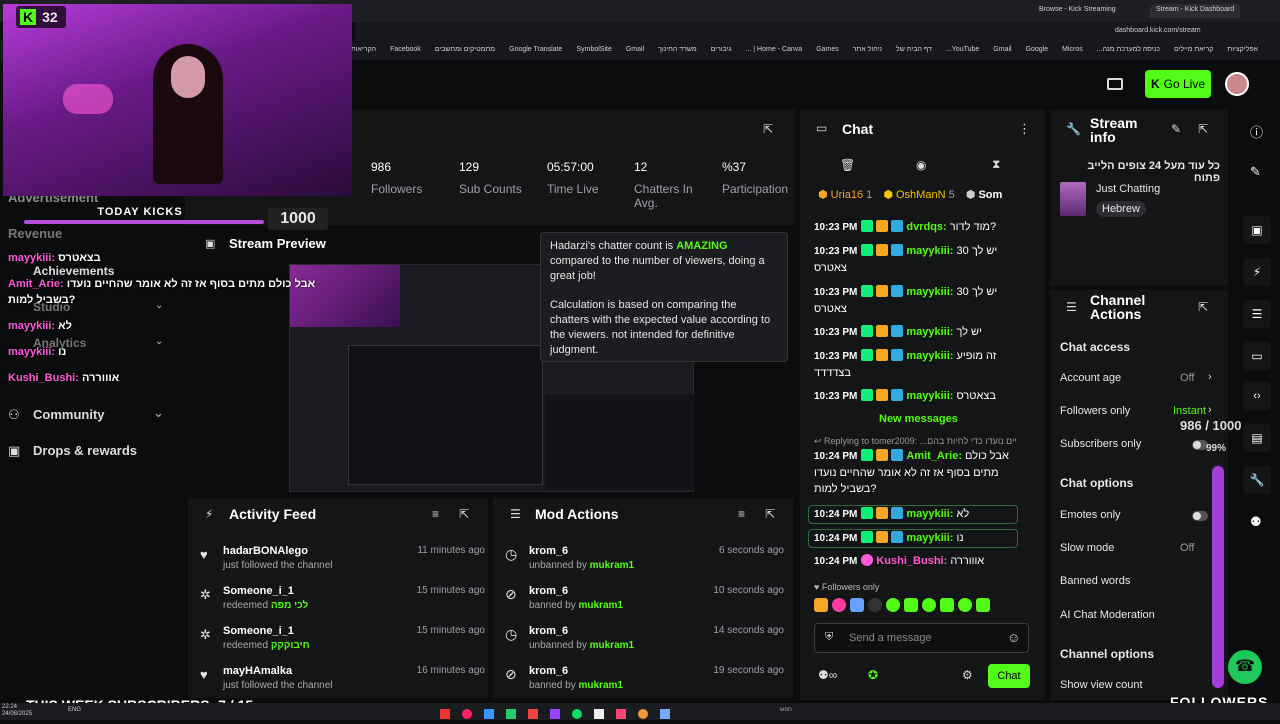 The width and height of the screenshot is (1280, 724). Describe the element at coordinates (867, 49) in the screenshot. I see `bookmark-item: ניהול אתר` at that location.